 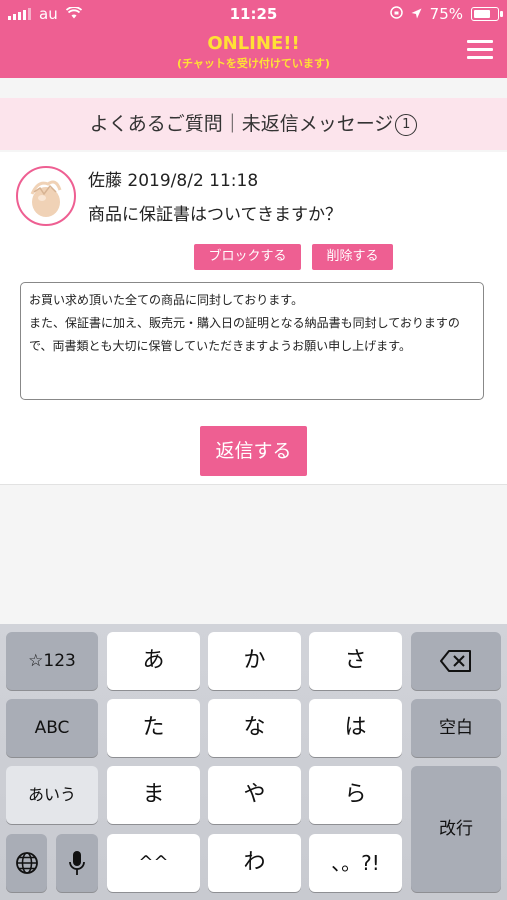 What do you see at coordinates (52, 795) in the screenshot?
I see `key-kana-mode: あいう` at bounding box center [52, 795].